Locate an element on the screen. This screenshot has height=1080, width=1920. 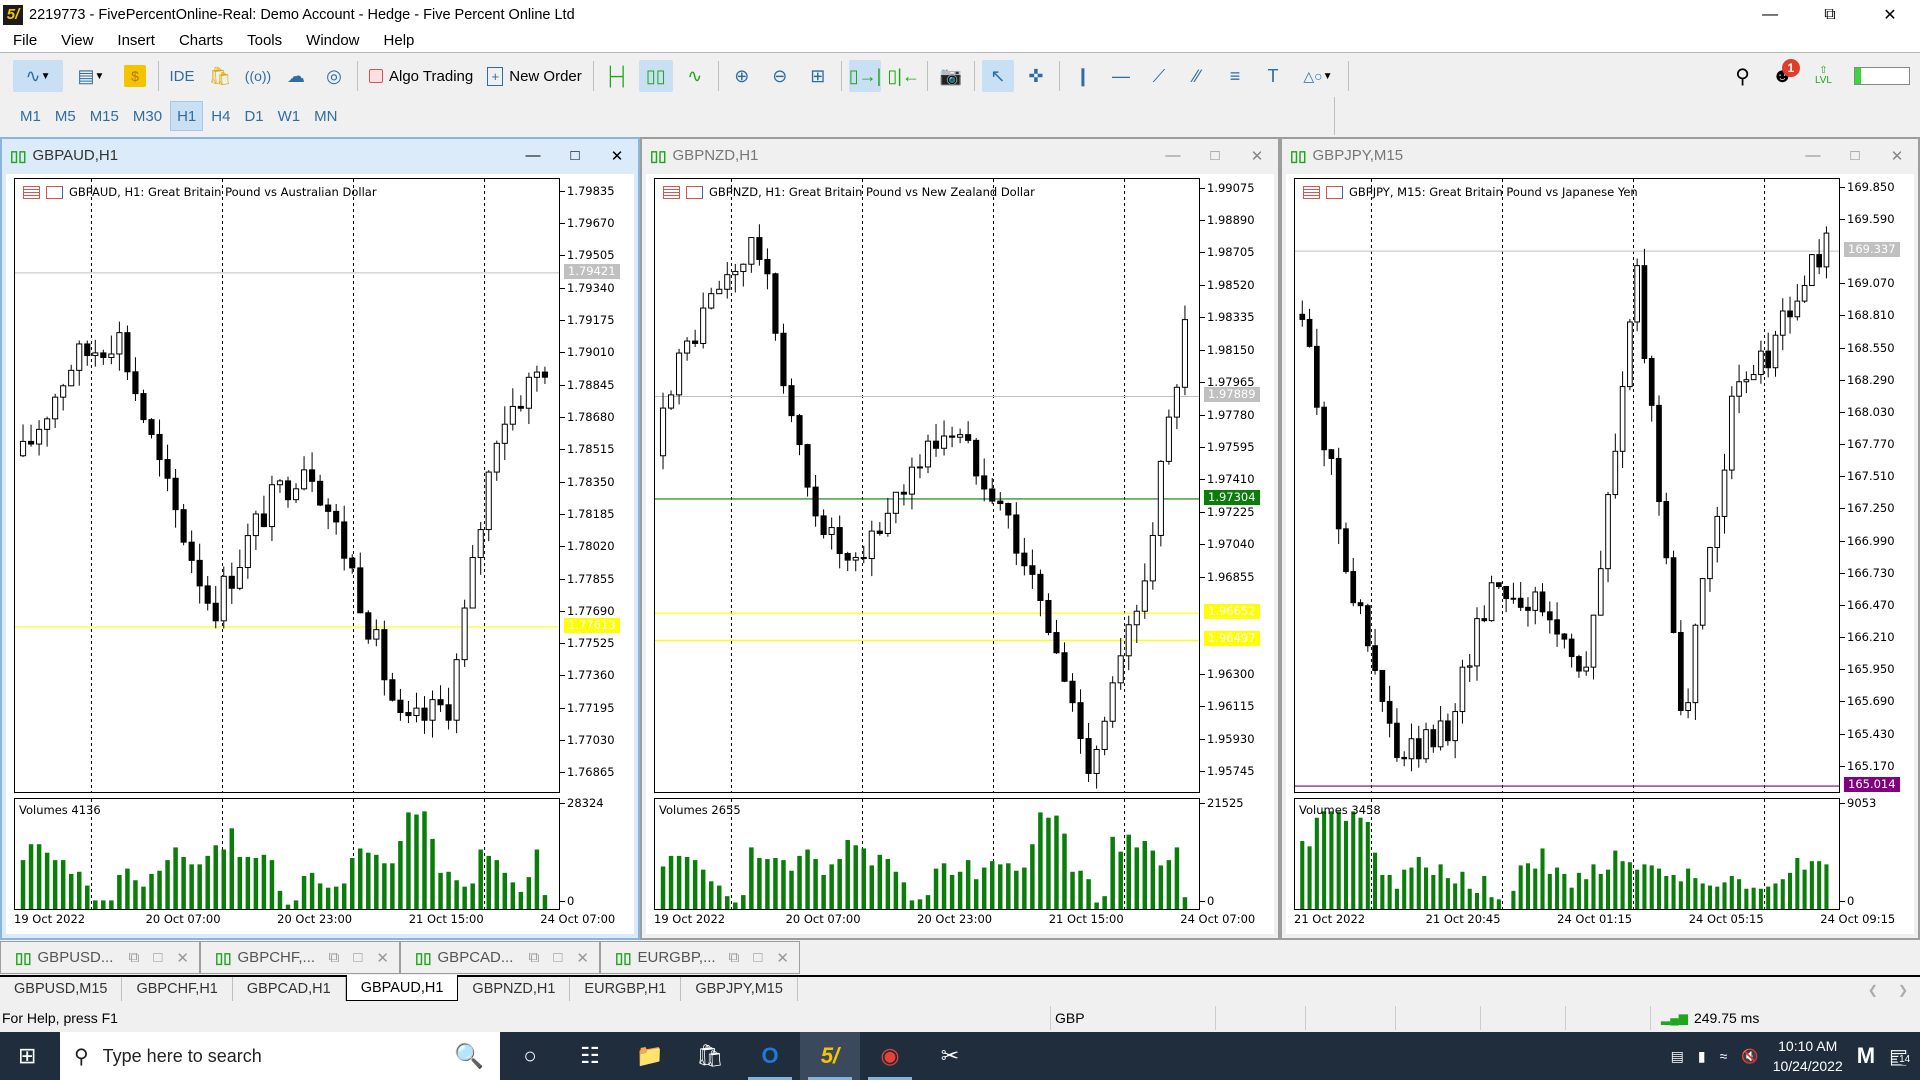
mt5-taskbar-button: 5/ is located at coordinates (830, 1056).